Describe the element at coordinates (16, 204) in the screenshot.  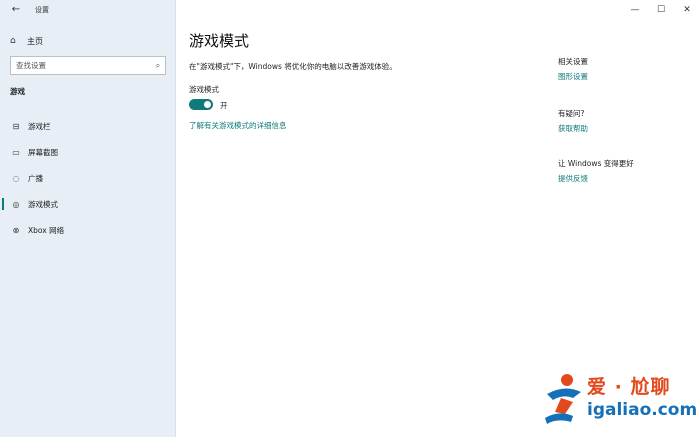
I see `gamemode-icon: ◎` at that location.